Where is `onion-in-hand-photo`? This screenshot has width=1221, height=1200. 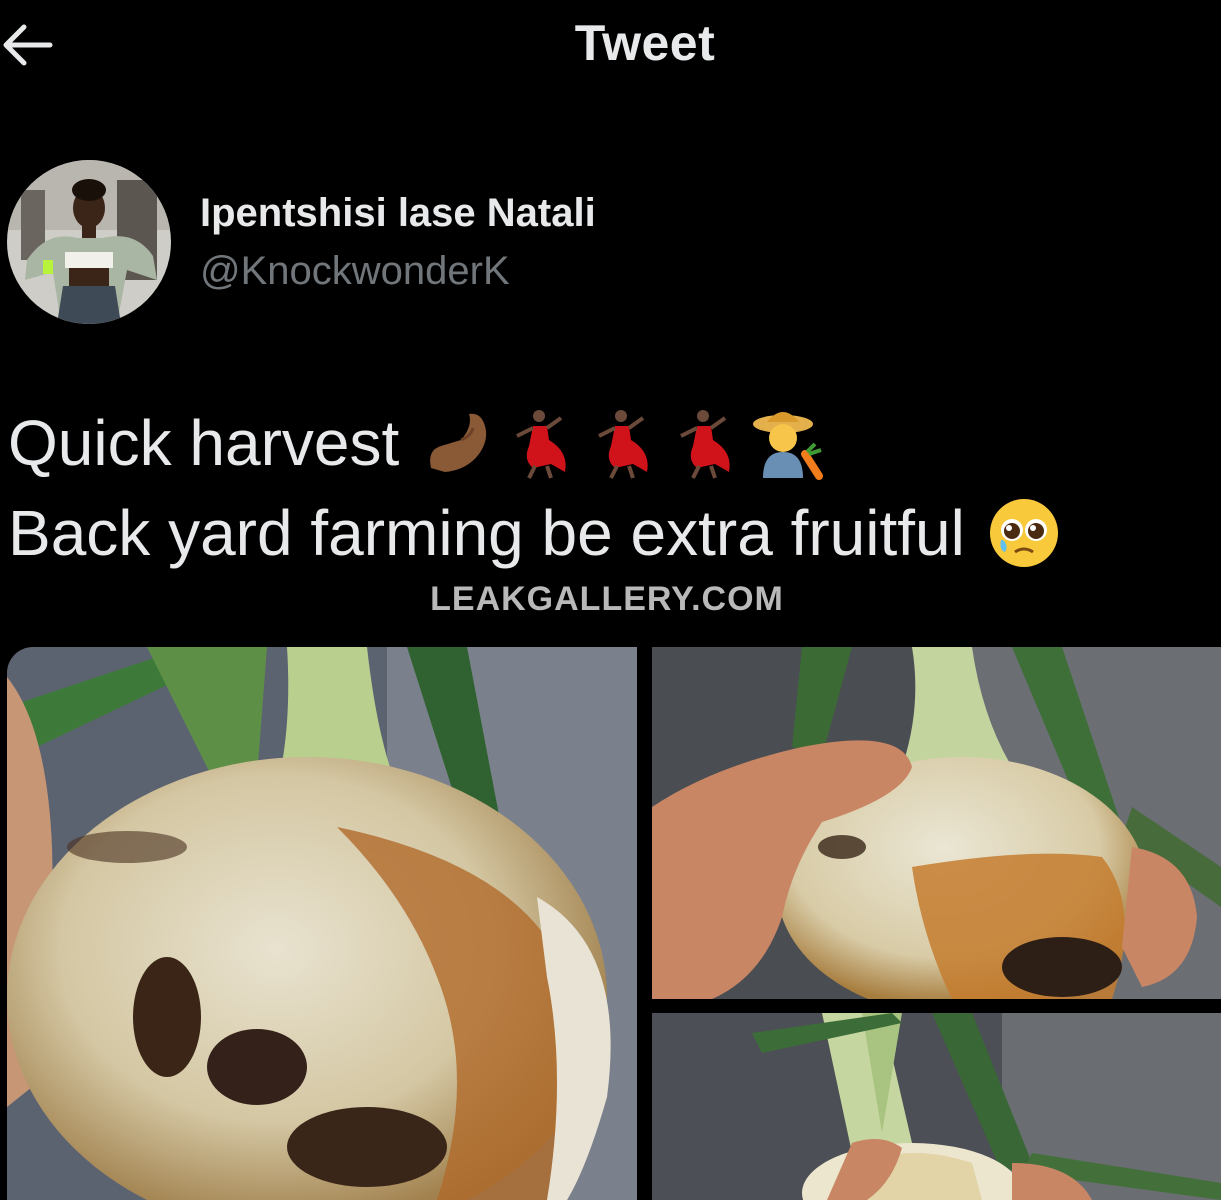
onion-in-hand-photo is located at coordinates (936, 823).